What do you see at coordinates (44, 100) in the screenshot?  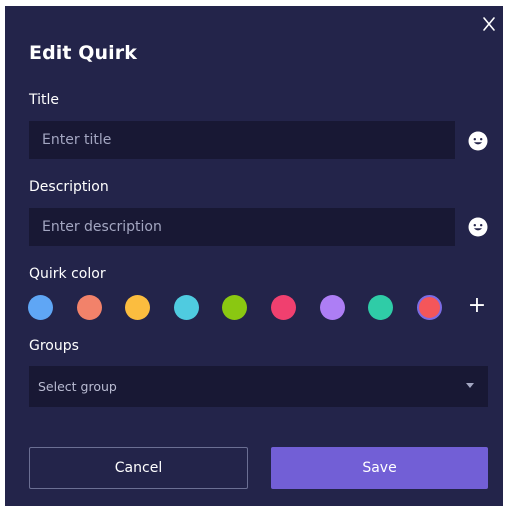 I see `title-label: Title` at bounding box center [44, 100].